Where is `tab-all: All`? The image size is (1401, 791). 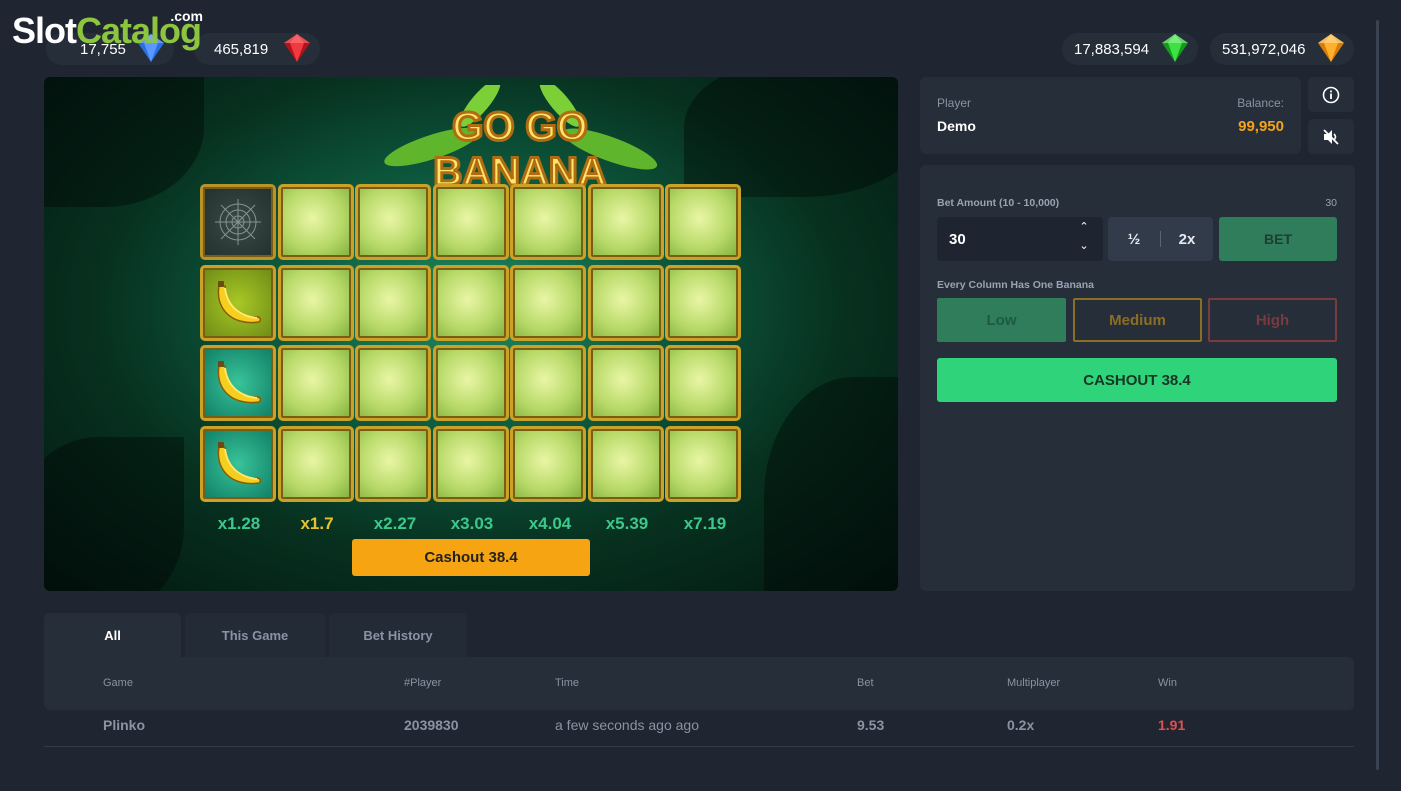
tab-all: All is located at coordinates (112, 635).